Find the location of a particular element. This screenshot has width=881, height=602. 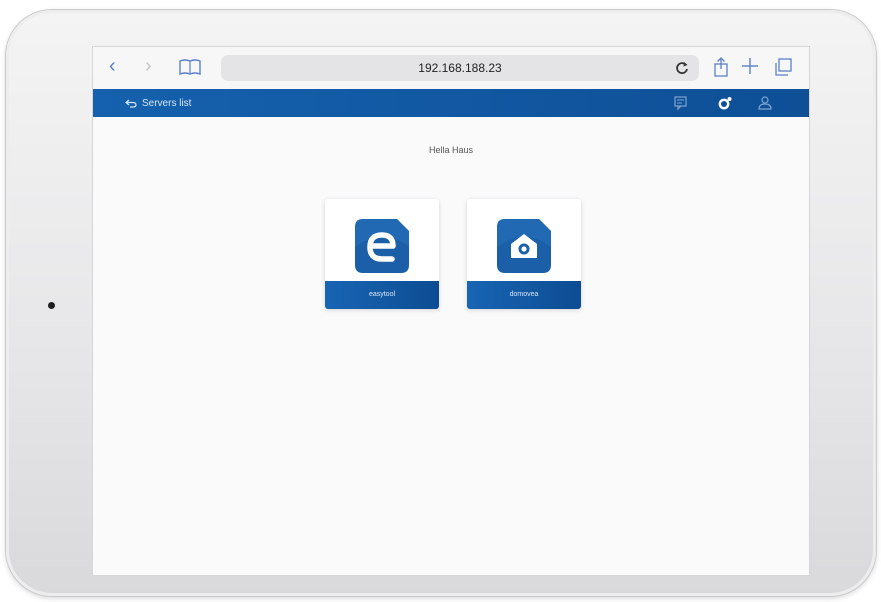

browser-toolbar: ‹ › 192.168.188.23 is located at coordinates (451, 68).